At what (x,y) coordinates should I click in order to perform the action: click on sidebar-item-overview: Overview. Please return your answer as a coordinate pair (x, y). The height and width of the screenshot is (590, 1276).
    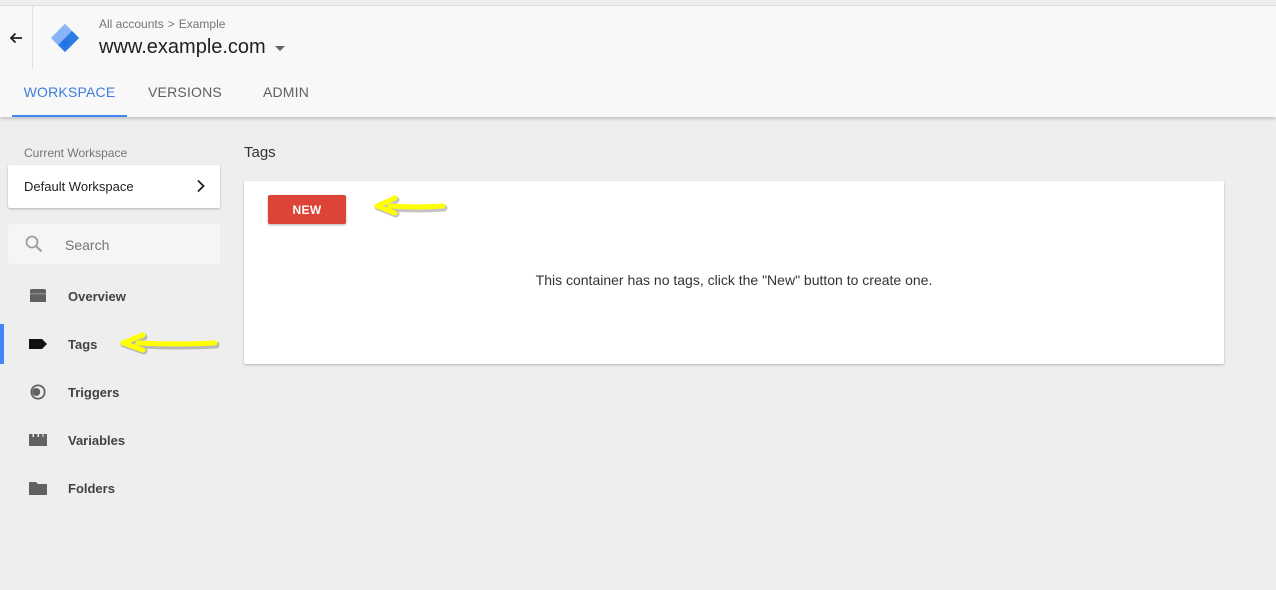
    Looking at the image, I should click on (118, 296).